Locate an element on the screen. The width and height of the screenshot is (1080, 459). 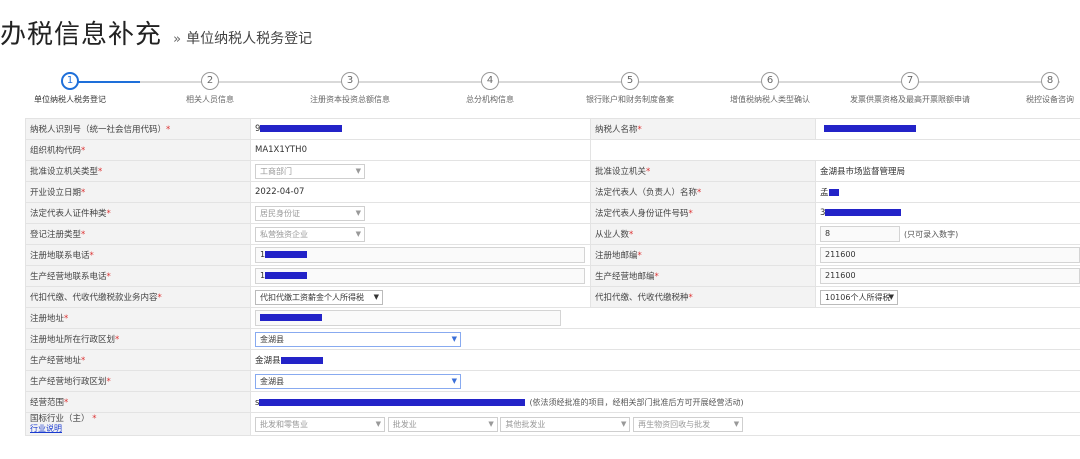
step-label: 单位纳税人税务登记 is located at coordinates (70, 99).